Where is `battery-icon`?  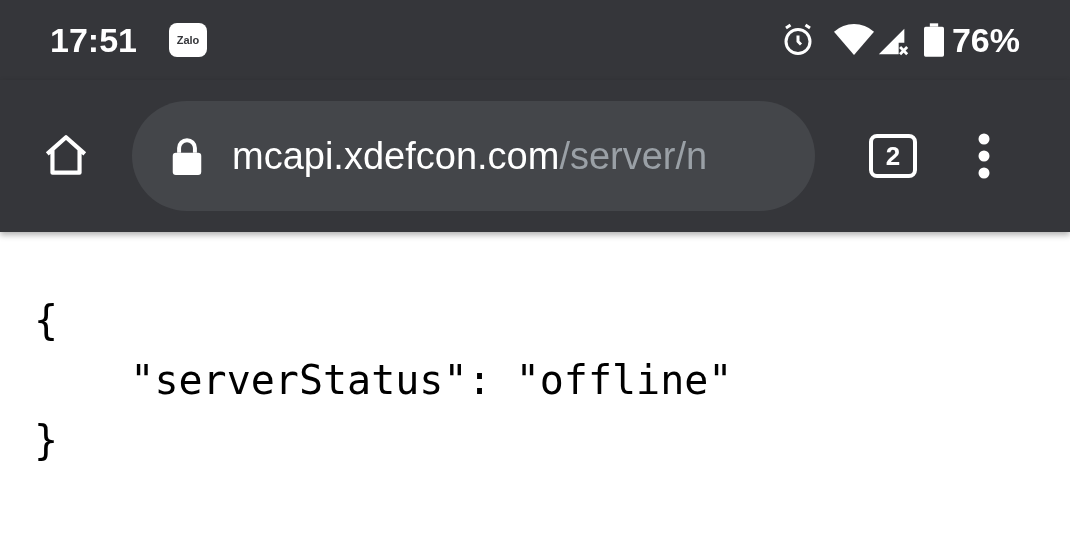
battery-icon is located at coordinates (933, 40).